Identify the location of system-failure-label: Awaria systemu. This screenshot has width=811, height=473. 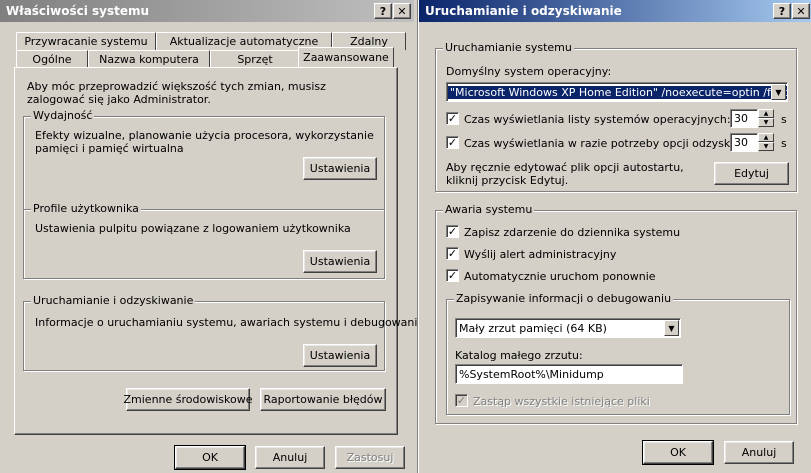
(489, 209).